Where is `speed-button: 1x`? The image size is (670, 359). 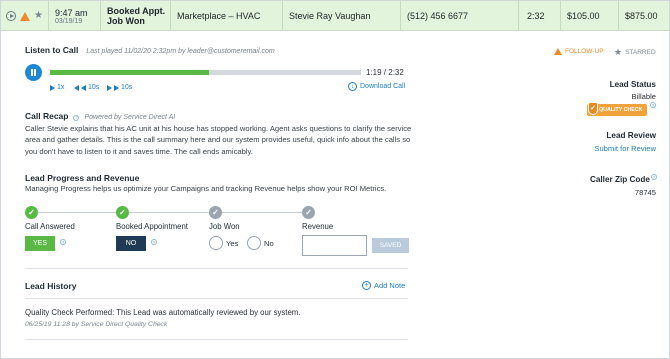
speed-button: 1x is located at coordinates (57, 87).